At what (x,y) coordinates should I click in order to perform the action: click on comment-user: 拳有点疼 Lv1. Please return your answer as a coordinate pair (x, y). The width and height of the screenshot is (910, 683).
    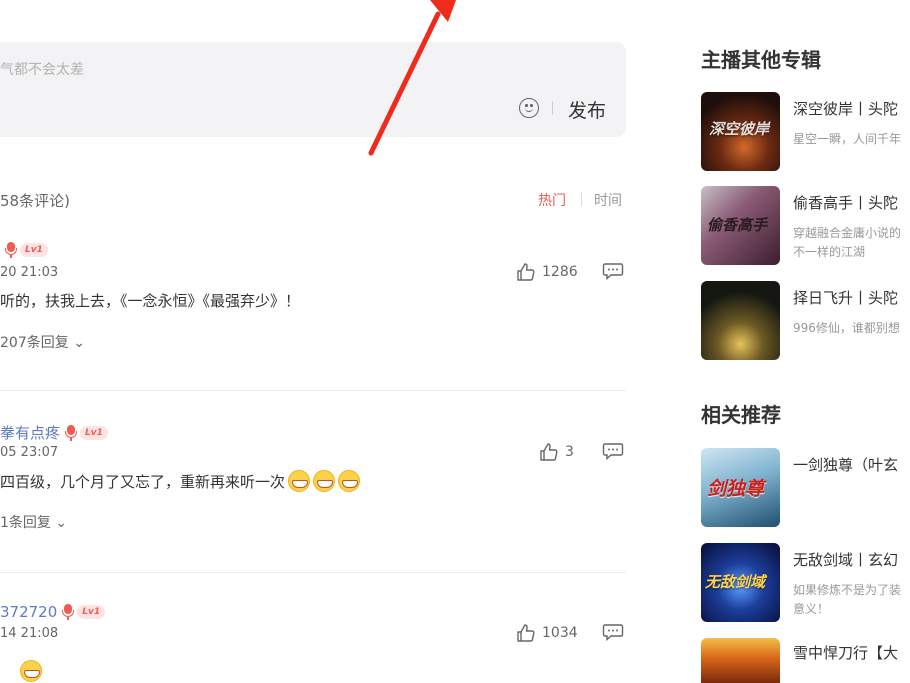
    Looking at the image, I should click on (54, 432).